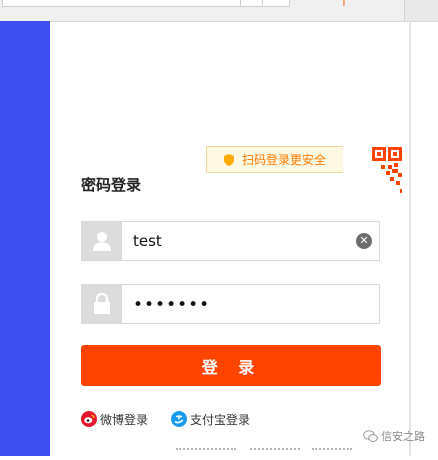 This screenshot has height=460, width=438. I want to click on watermark: 信安之路, so click(394, 436).